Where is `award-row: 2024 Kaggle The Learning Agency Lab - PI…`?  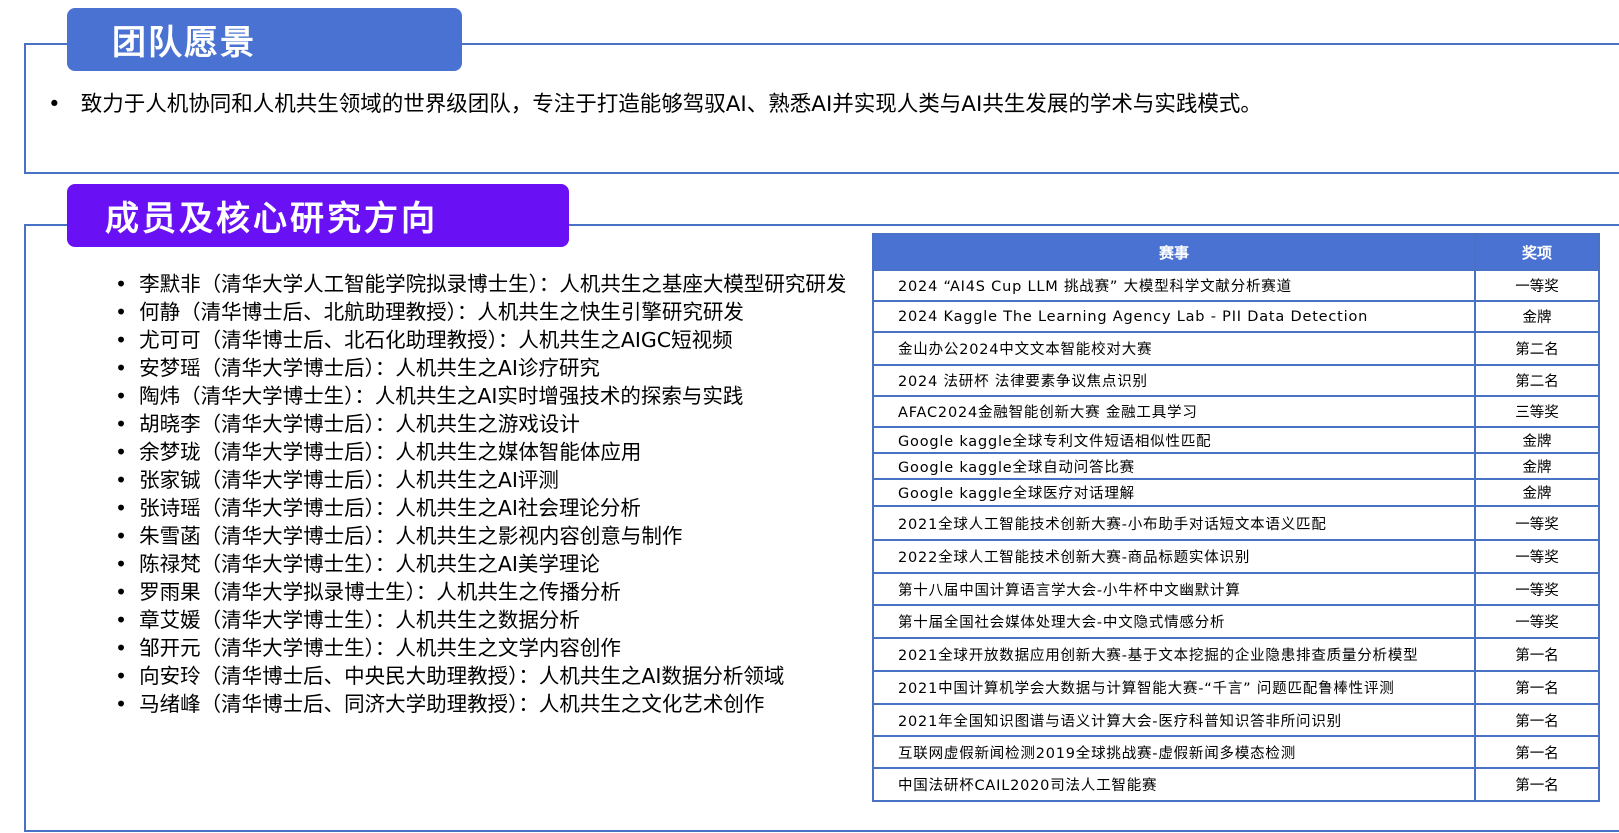
award-row: 2024 Kaggle The Learning Agency Lab - PI… is located at coordinates (1236, 316).